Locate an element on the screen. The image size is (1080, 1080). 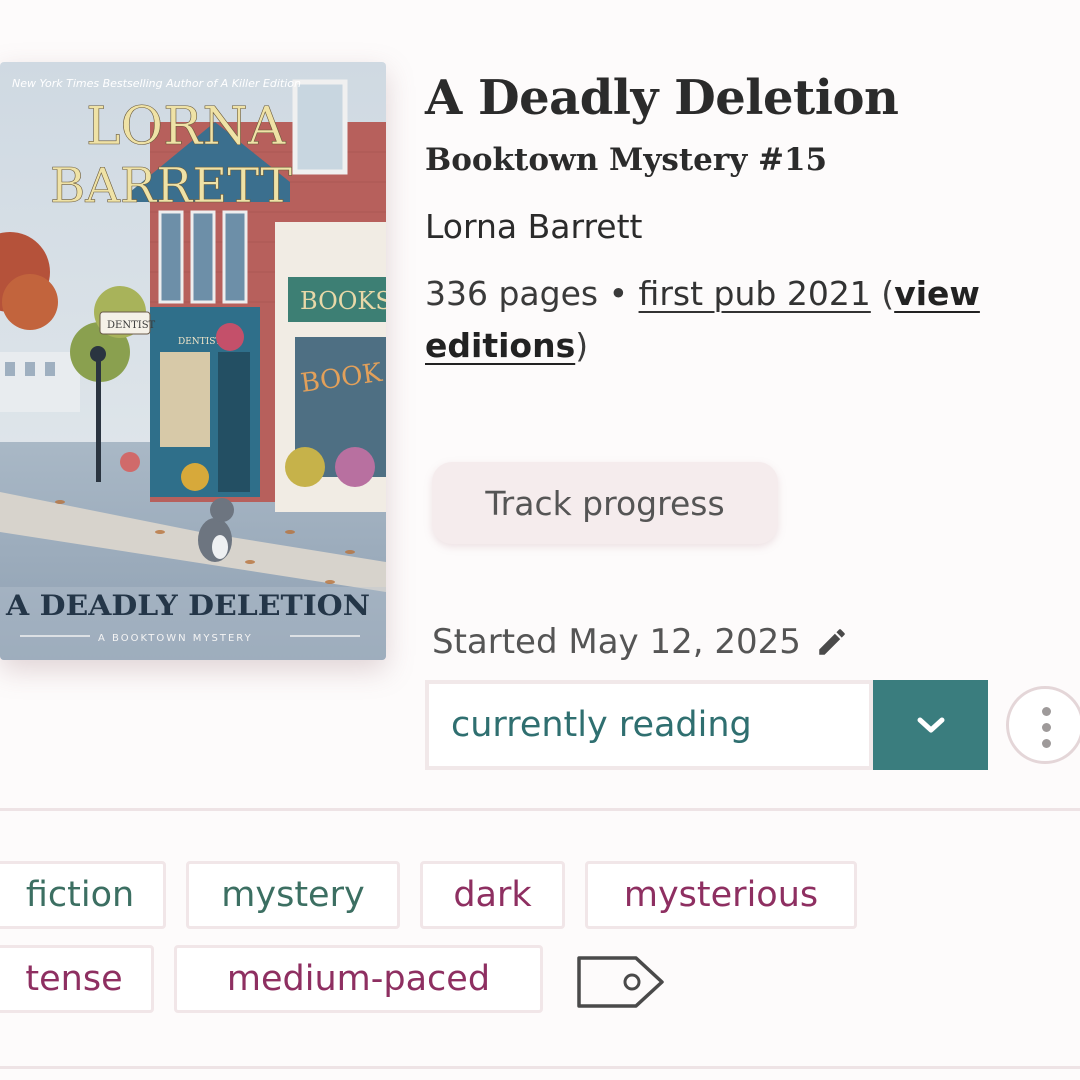
cover-series: A BOOKTOWN MYSTERY is located at coordinates (175, 638).